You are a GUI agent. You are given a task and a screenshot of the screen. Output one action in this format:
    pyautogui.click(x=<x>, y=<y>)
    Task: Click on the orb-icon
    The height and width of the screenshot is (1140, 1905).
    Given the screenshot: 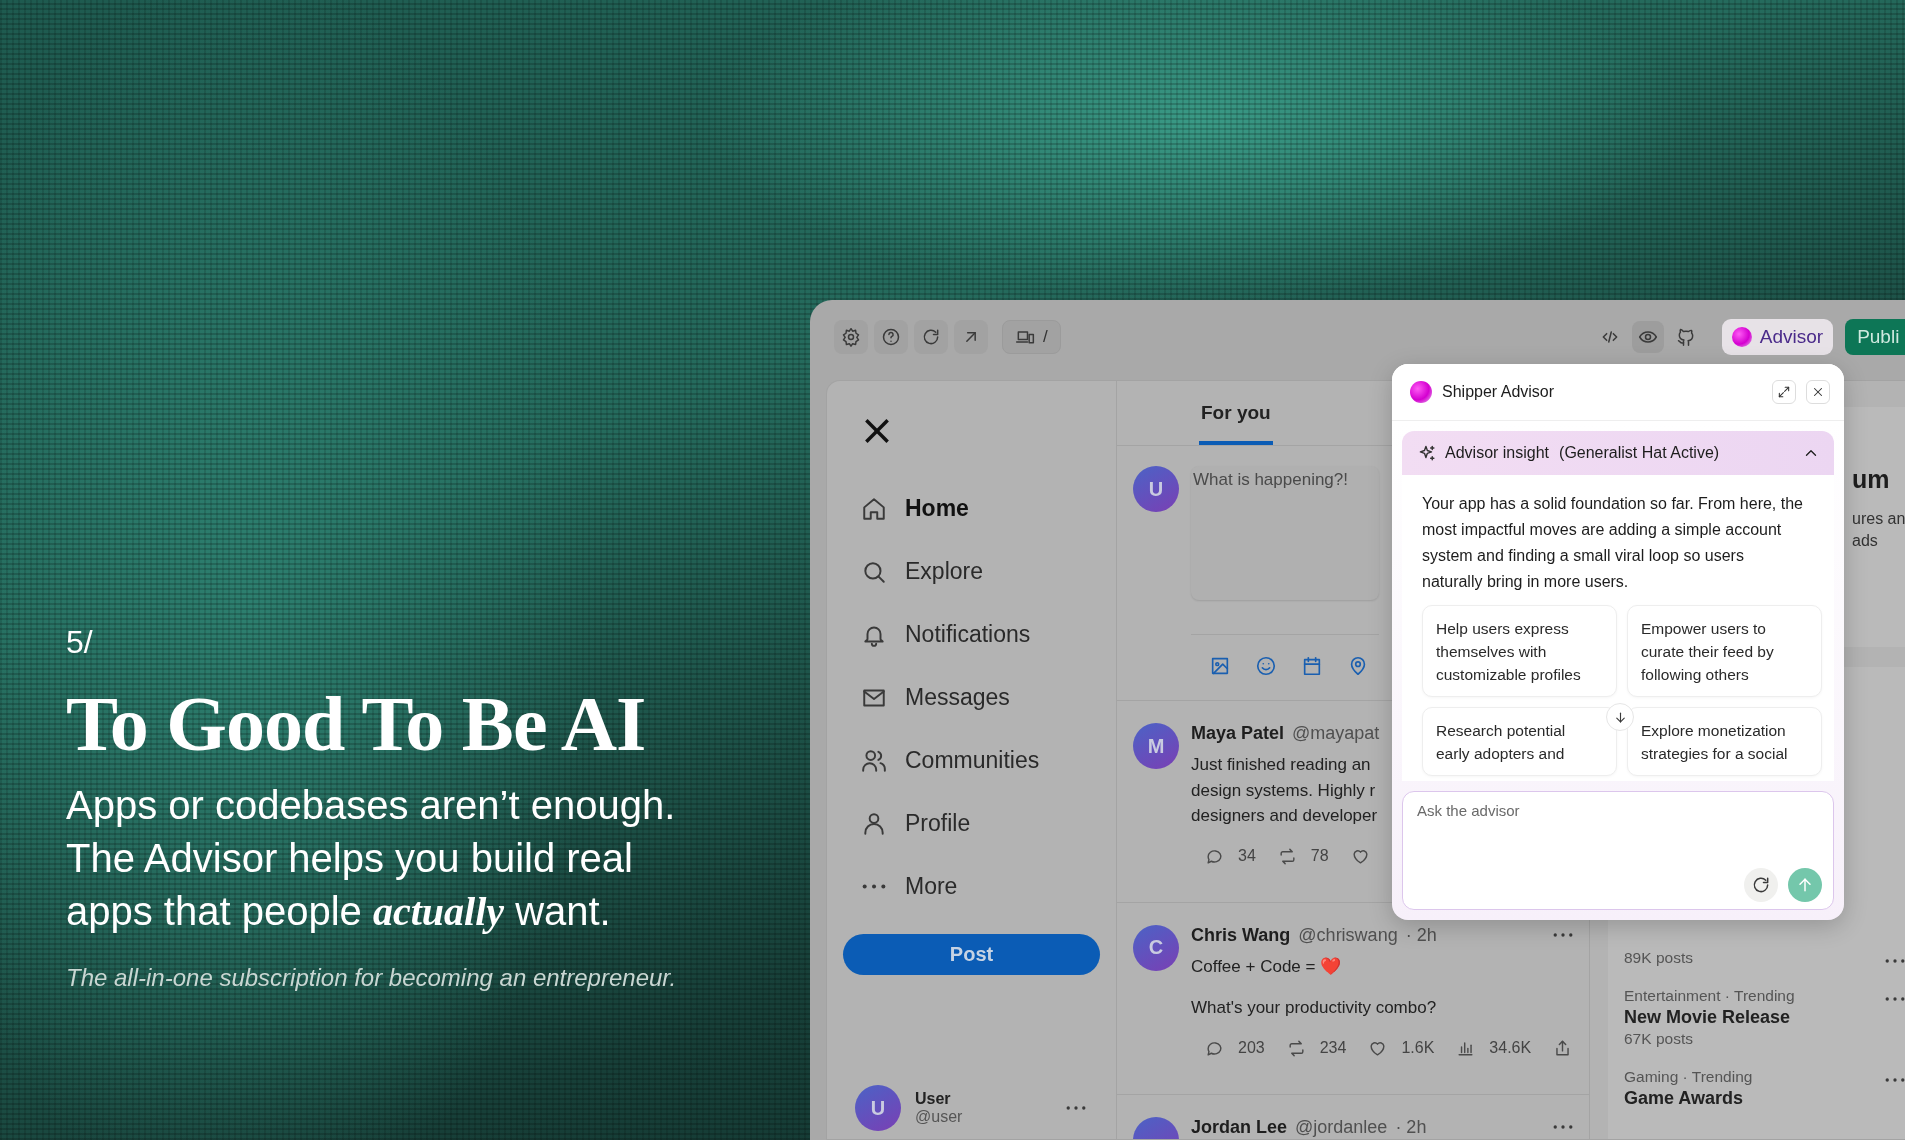 What is the action you would take?
    pyautogui.click(x=1421, y=392)
    